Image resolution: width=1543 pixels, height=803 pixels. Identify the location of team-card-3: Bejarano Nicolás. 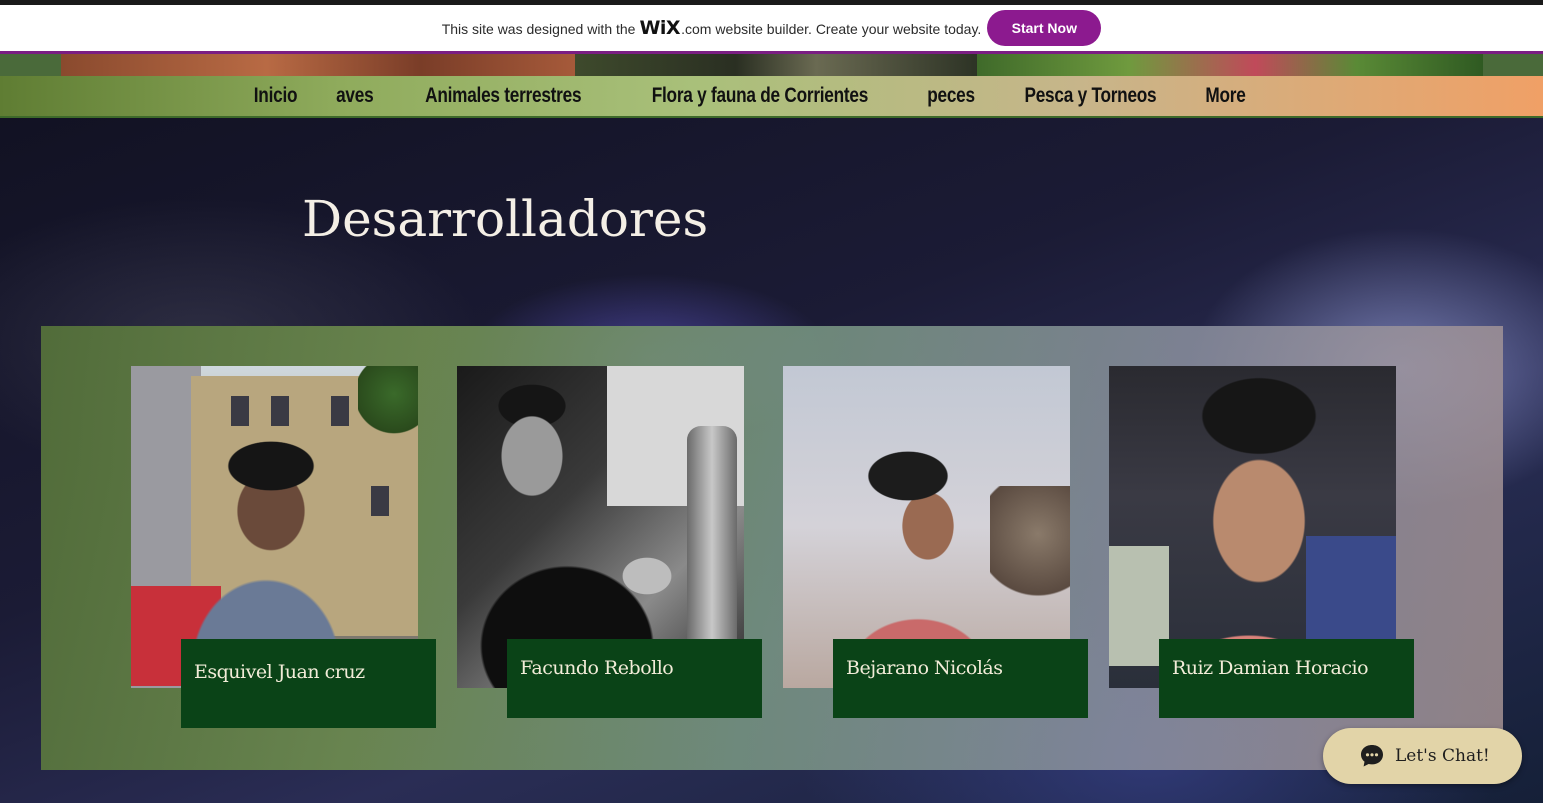
(935, 547).